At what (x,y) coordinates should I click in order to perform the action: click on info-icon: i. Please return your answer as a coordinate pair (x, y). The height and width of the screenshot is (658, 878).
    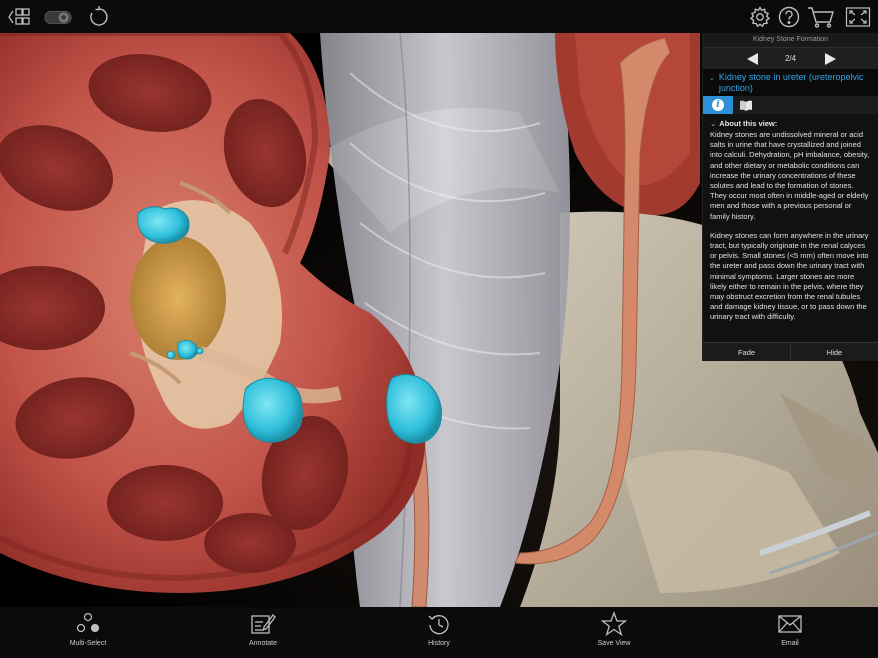
    Looking at the image, I should click on (718, 105).